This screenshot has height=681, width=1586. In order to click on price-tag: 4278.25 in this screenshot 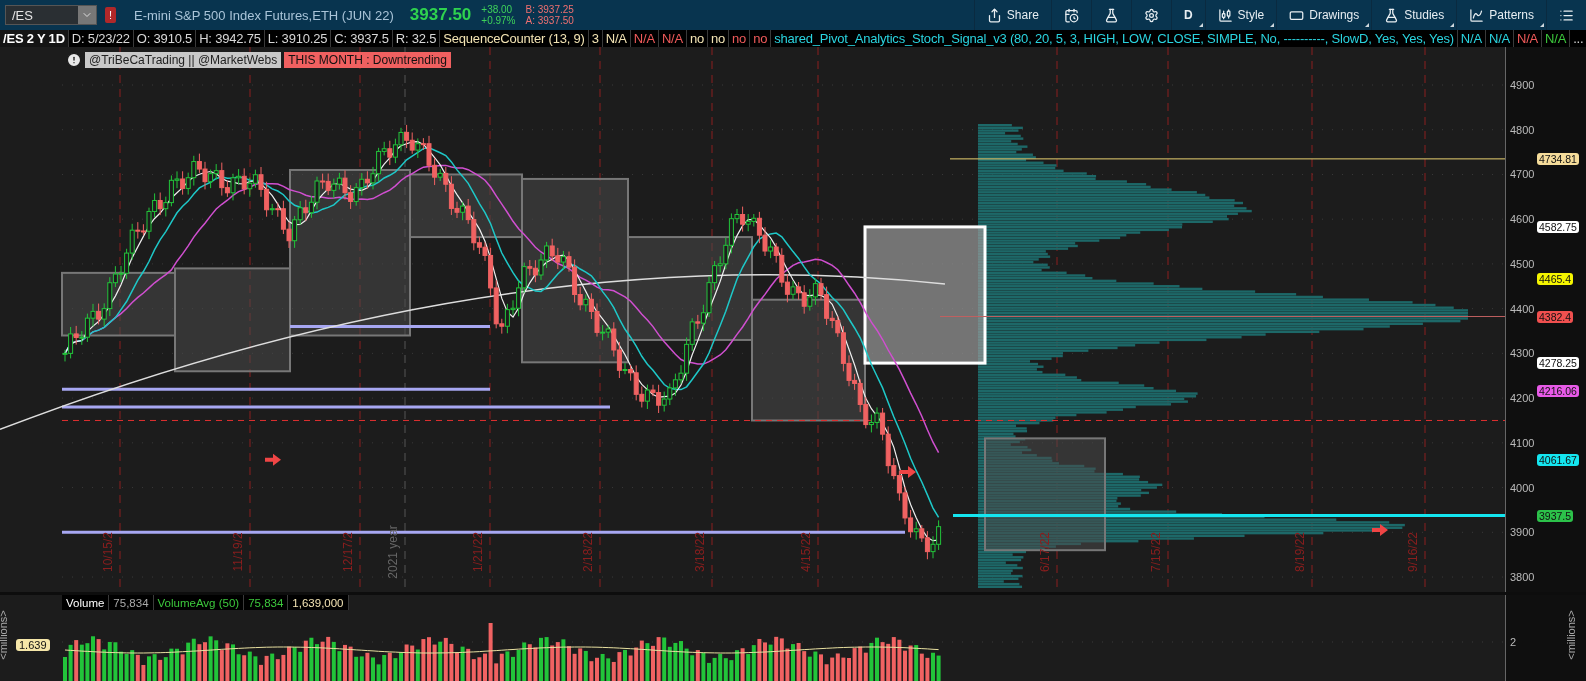, I will do `click(1558, 363)`.